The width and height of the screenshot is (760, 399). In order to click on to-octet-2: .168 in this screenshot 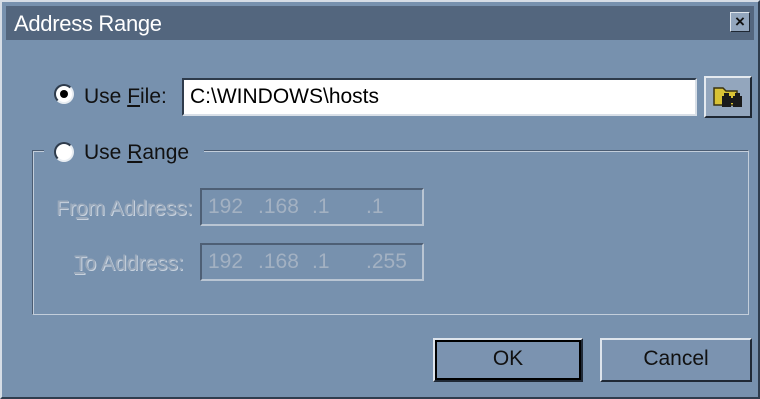, I will do `click(278, 261)`.